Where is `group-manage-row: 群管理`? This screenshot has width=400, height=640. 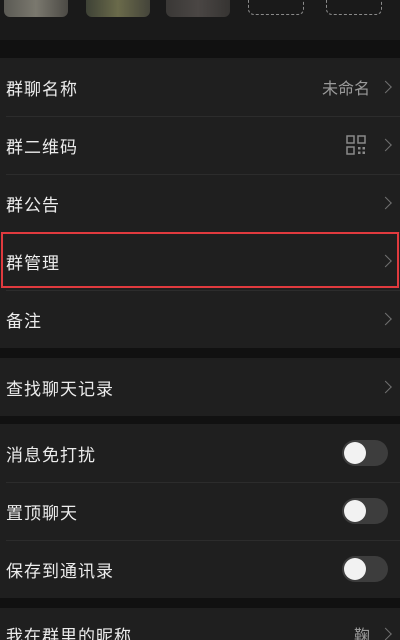
group-manage-row: 群管理 is located at coordinates (200, 261).